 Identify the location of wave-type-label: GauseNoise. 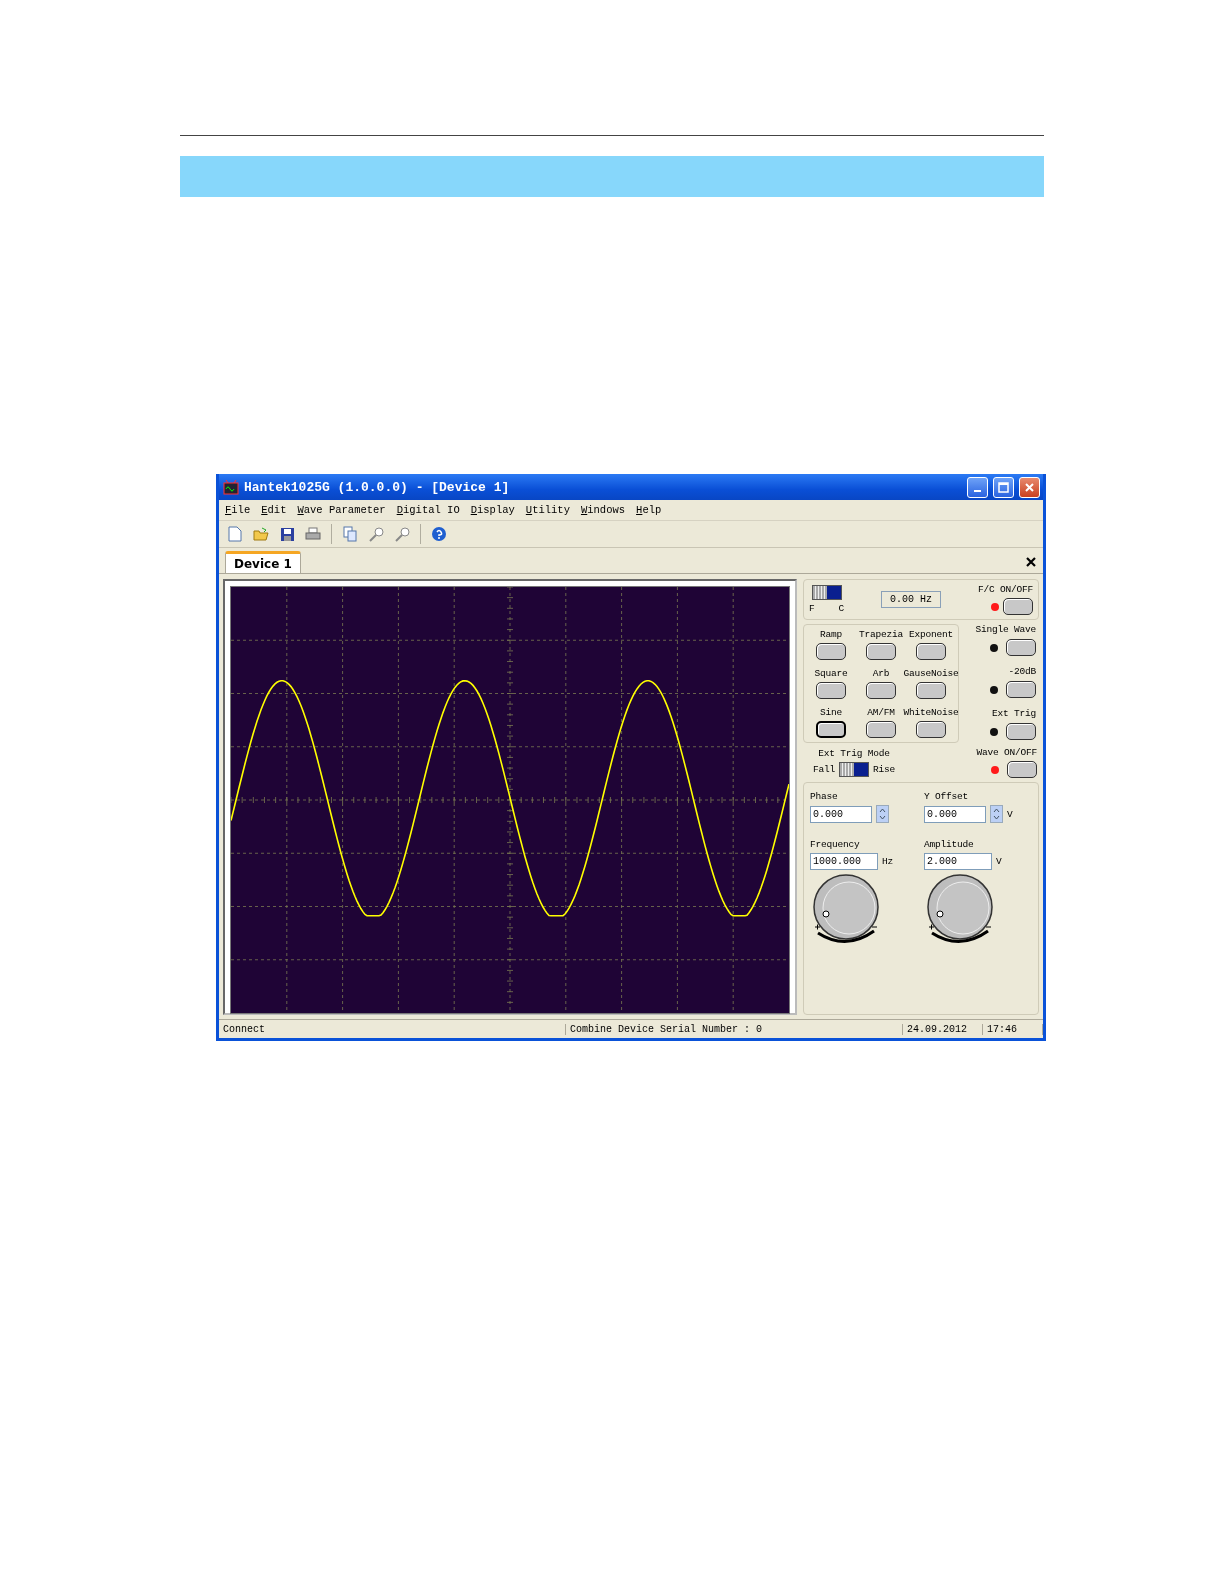
(931, 673).